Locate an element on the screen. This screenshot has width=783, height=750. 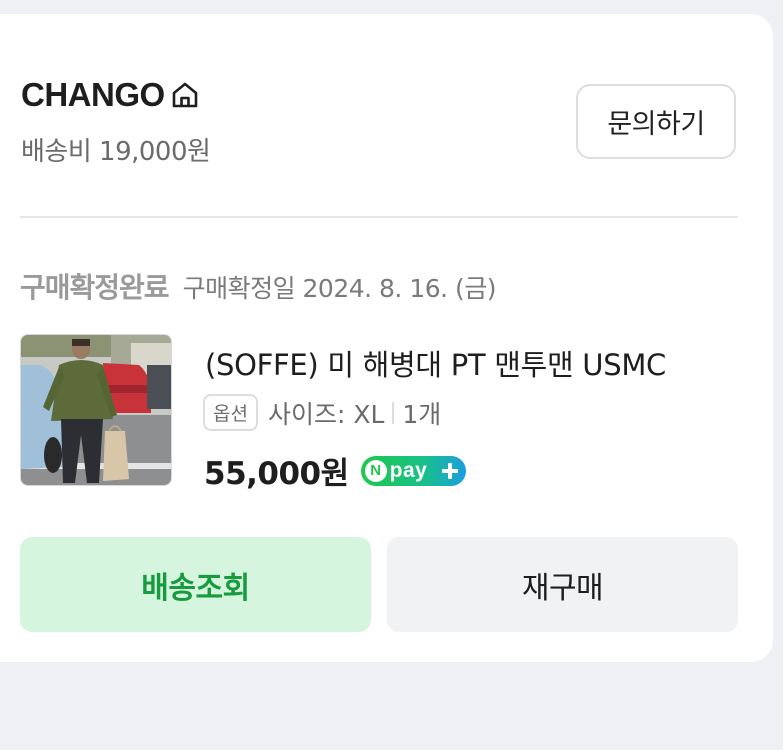
store-name: CHANGO is located at coordinates (93, 95).